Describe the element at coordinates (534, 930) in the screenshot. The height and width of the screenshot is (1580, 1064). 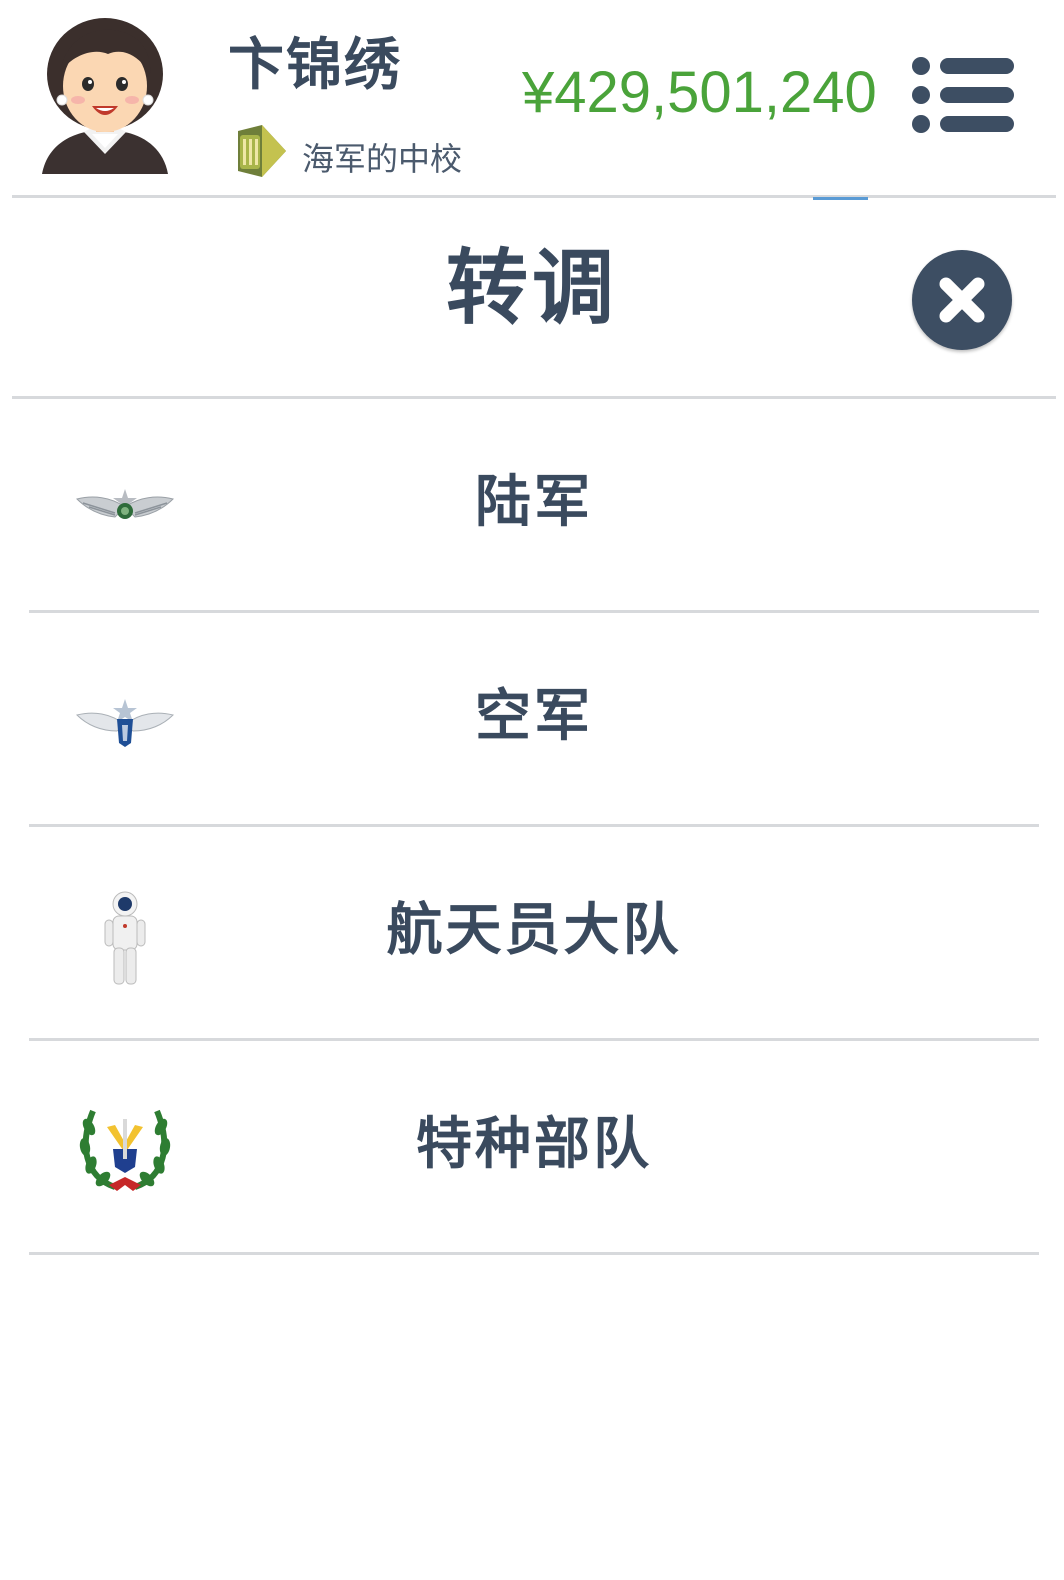
I see `branch-label: 航天员大队` at that location.